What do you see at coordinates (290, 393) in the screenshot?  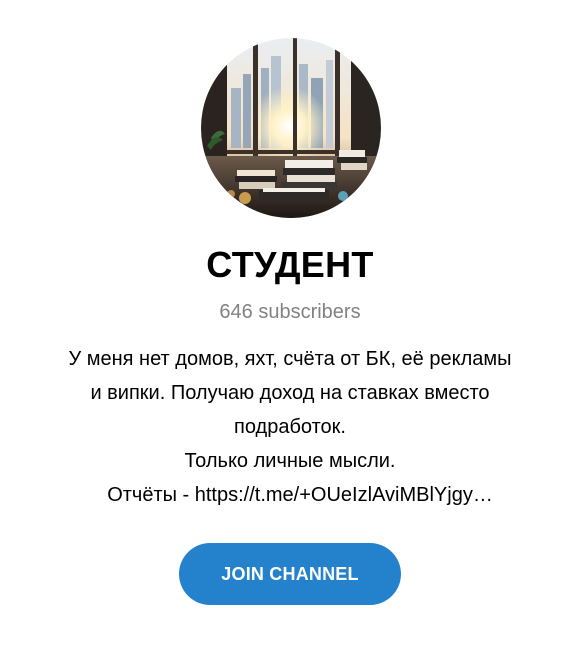 I see `description-line: и випки. Получаю доход на ставках вместо` at bounding box center [290, 393].